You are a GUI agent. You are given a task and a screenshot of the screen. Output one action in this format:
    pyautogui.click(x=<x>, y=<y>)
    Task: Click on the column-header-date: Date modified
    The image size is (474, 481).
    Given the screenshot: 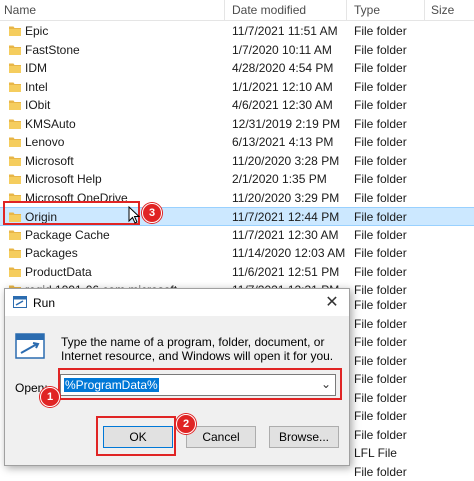 What is the action you would take?
    pyautogui.click(x=269, y=10)
    